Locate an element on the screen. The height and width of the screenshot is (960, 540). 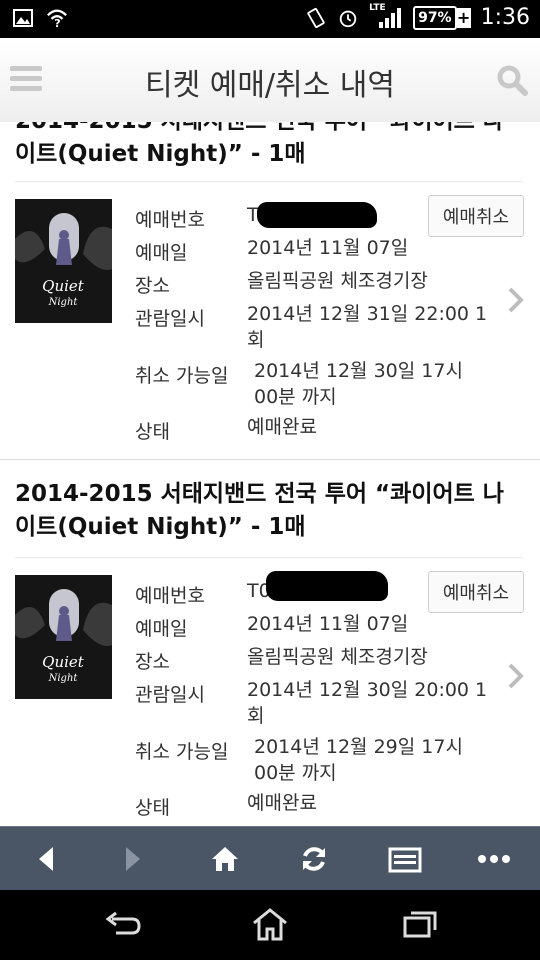
show-date-value: 2014년 12월 31일 22:00 1 회 is located at coordinates (367, 327).